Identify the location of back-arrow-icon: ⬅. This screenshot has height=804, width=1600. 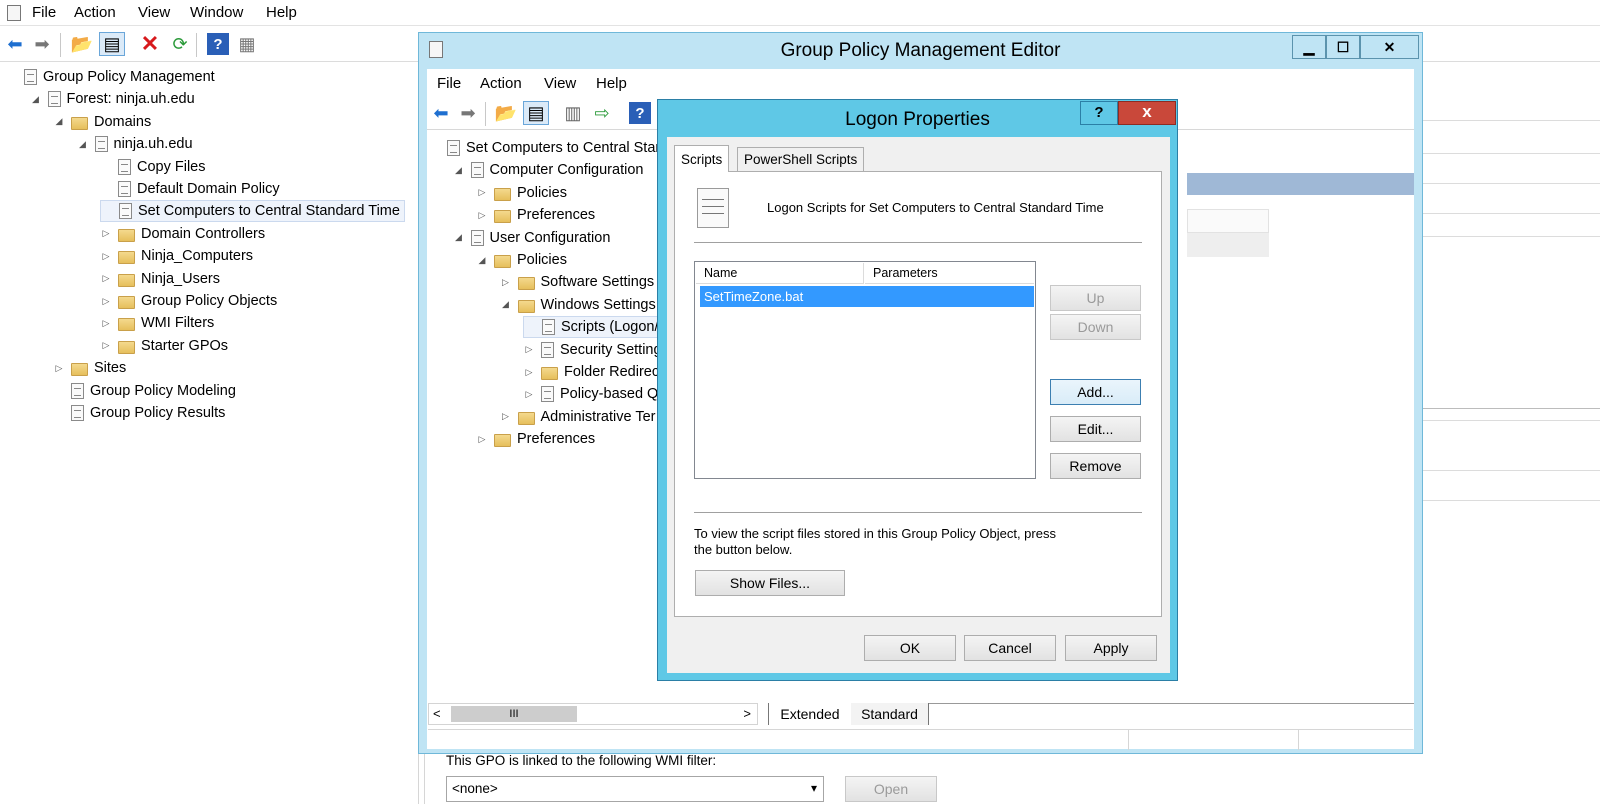
(15, 44).